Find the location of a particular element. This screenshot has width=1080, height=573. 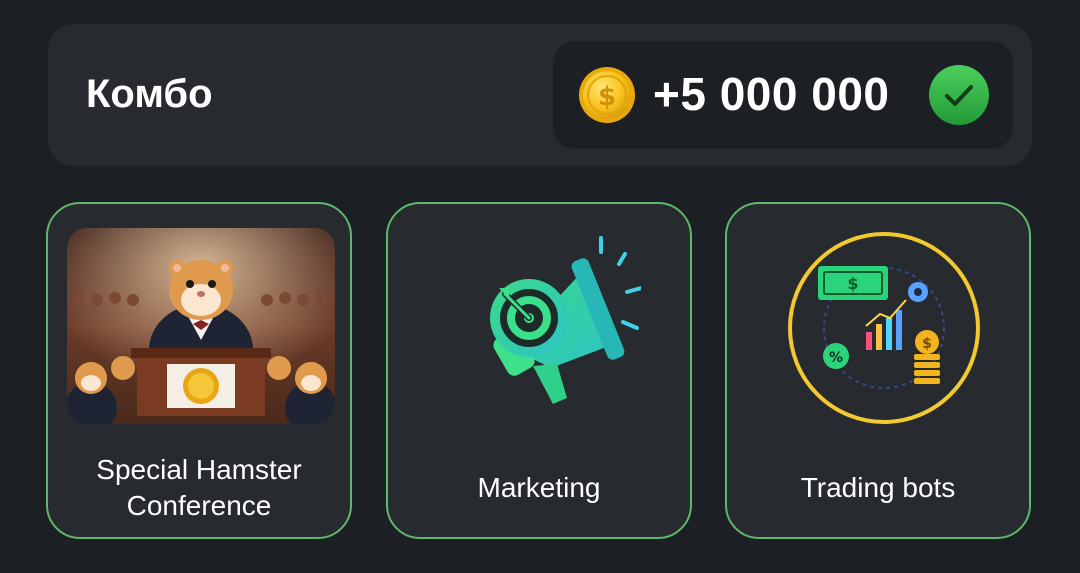

megaphone-target-icon is located at coordinates (565, 320).